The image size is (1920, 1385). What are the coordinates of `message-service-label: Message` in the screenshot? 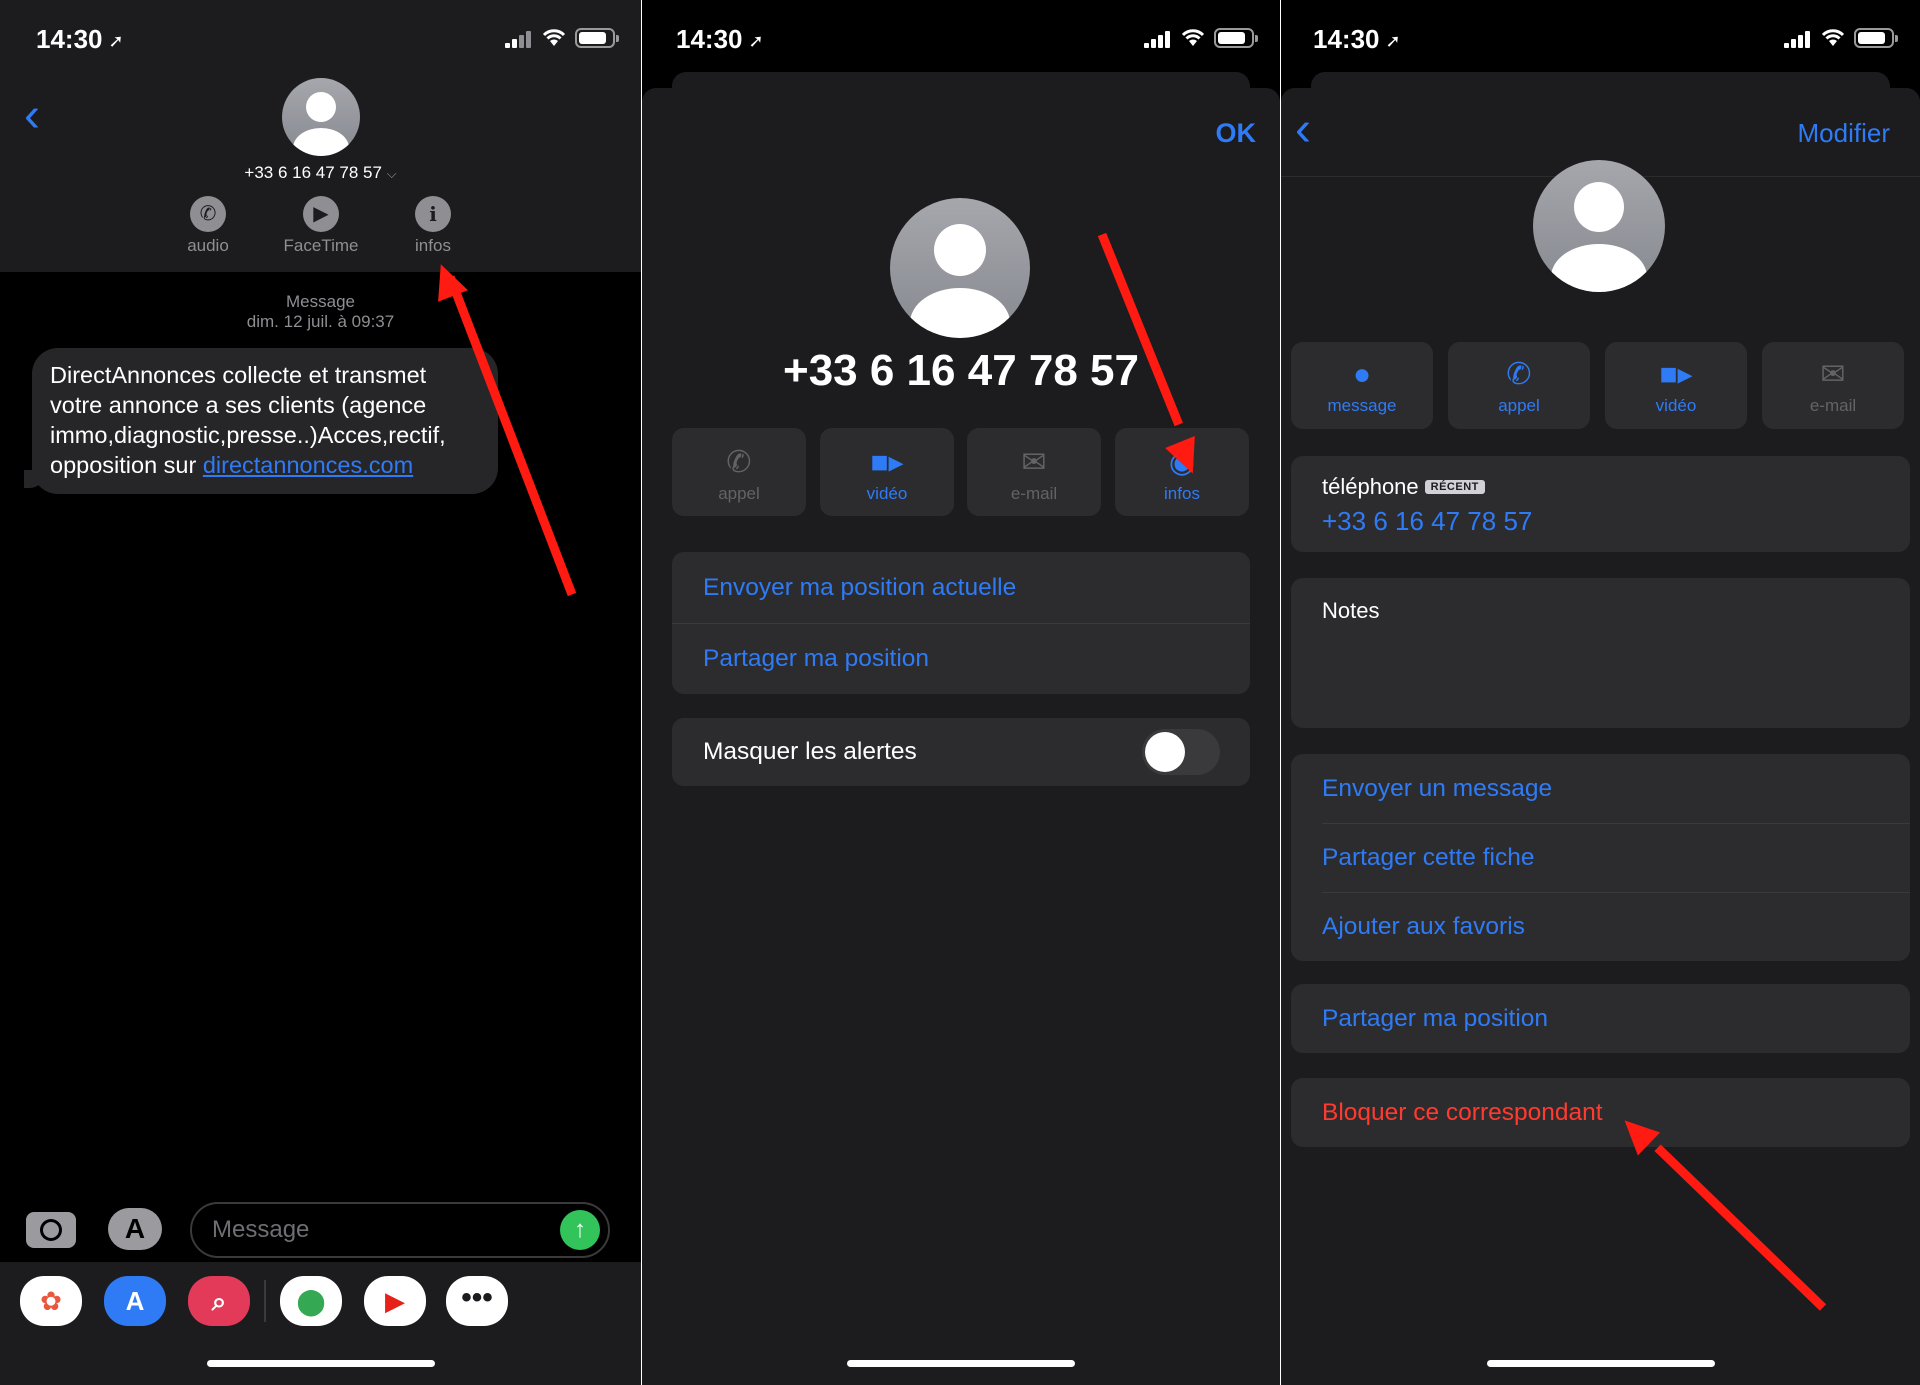 It's located at (320, 301).